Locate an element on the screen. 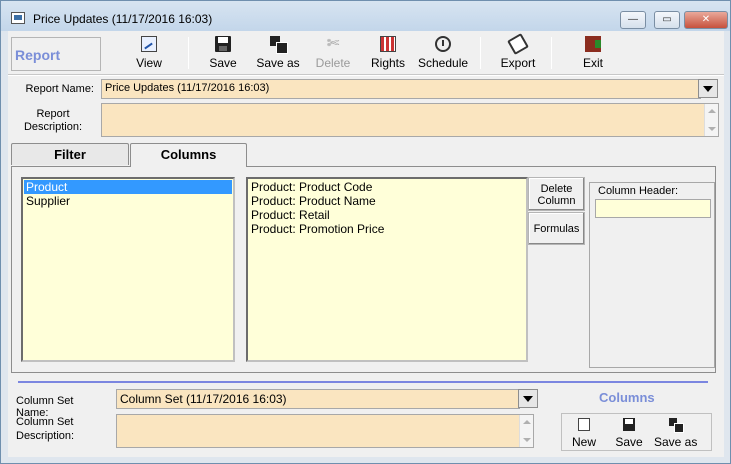 The image size is (731, 464). exit-button-label: Exit is located at coordinates (592, 63).